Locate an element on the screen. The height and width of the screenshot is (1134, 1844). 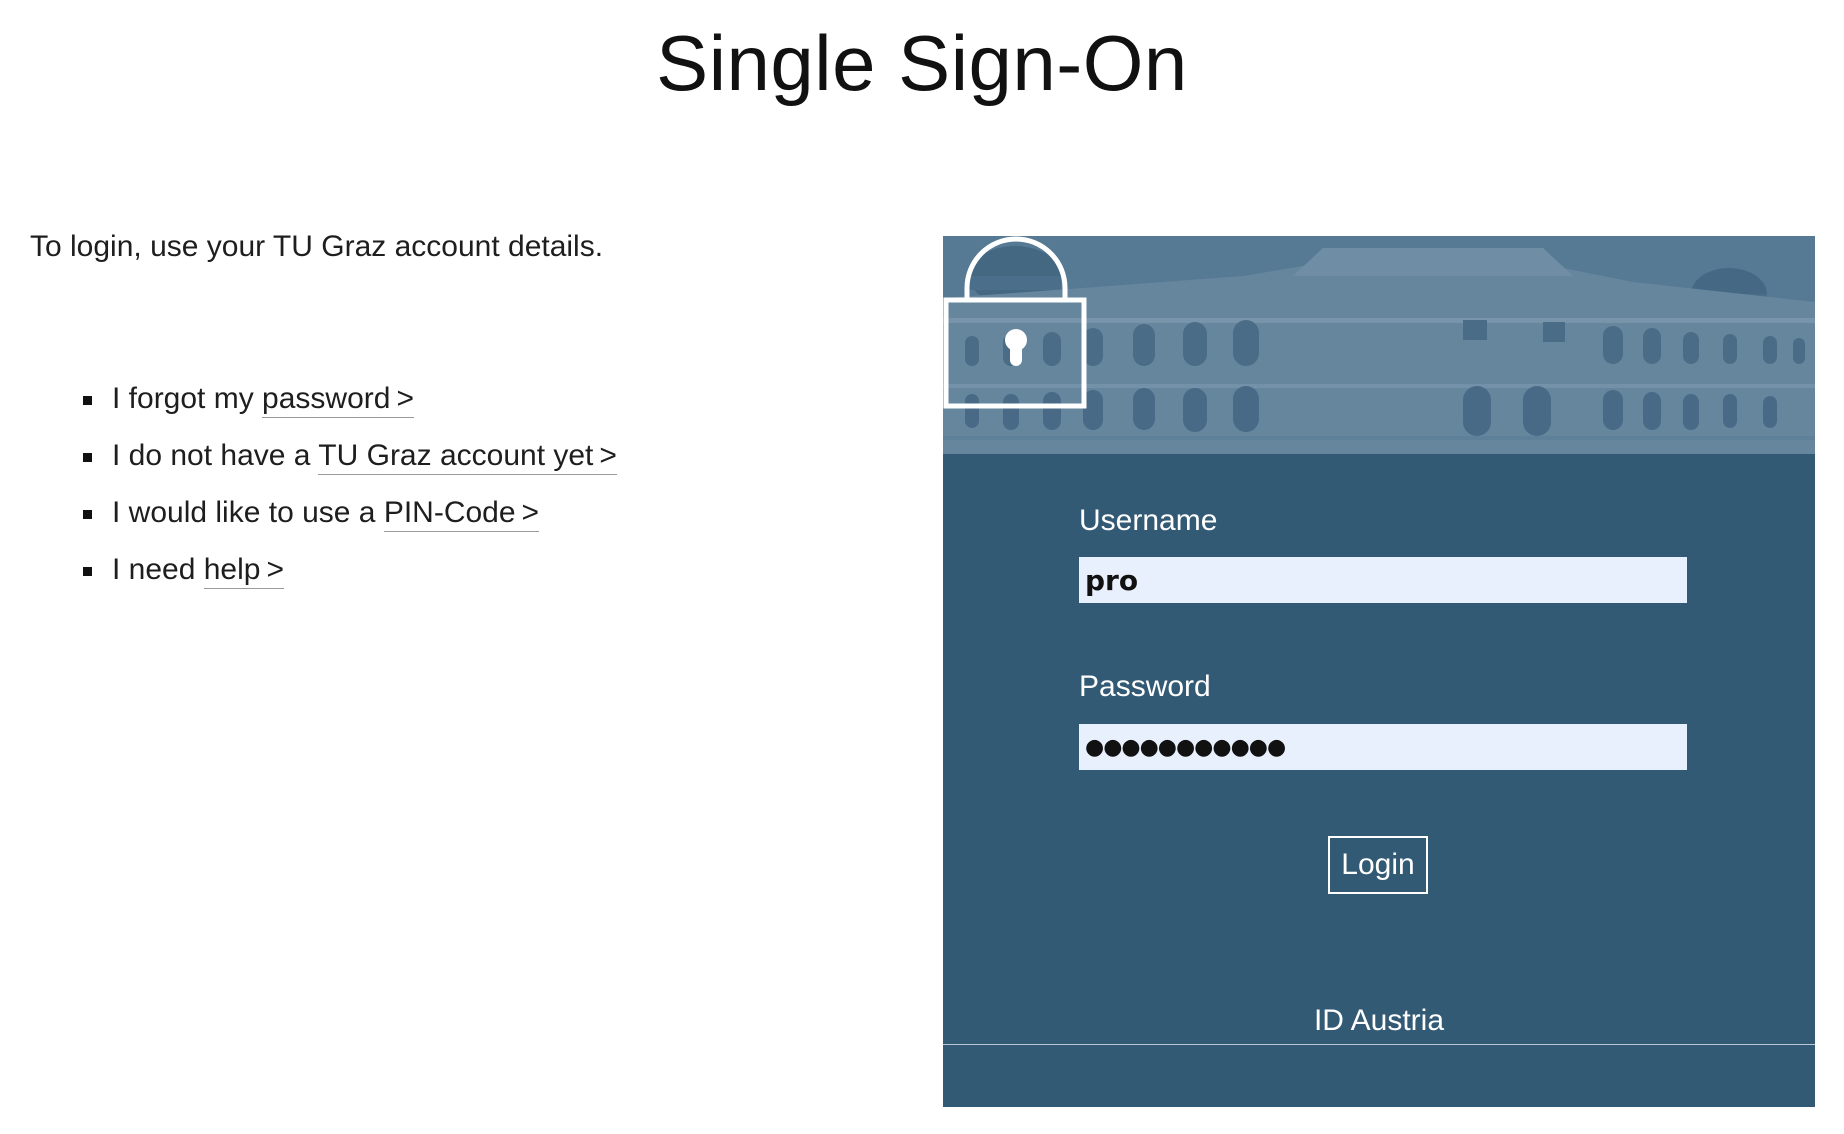
link-prefix: I do not have a is located at coordinates (215, 455).